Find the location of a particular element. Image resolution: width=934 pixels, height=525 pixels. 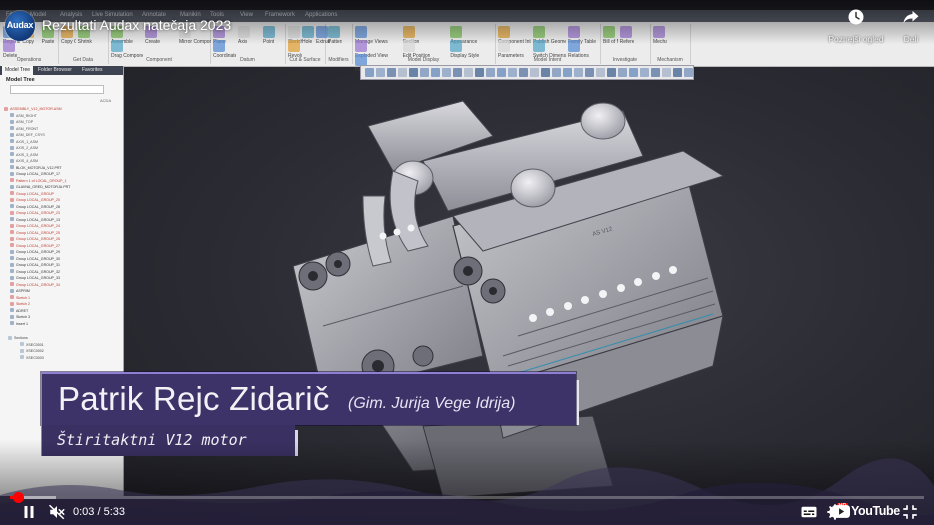

ribbon-group-label: Mechanism is located at coordinates (670, 60).